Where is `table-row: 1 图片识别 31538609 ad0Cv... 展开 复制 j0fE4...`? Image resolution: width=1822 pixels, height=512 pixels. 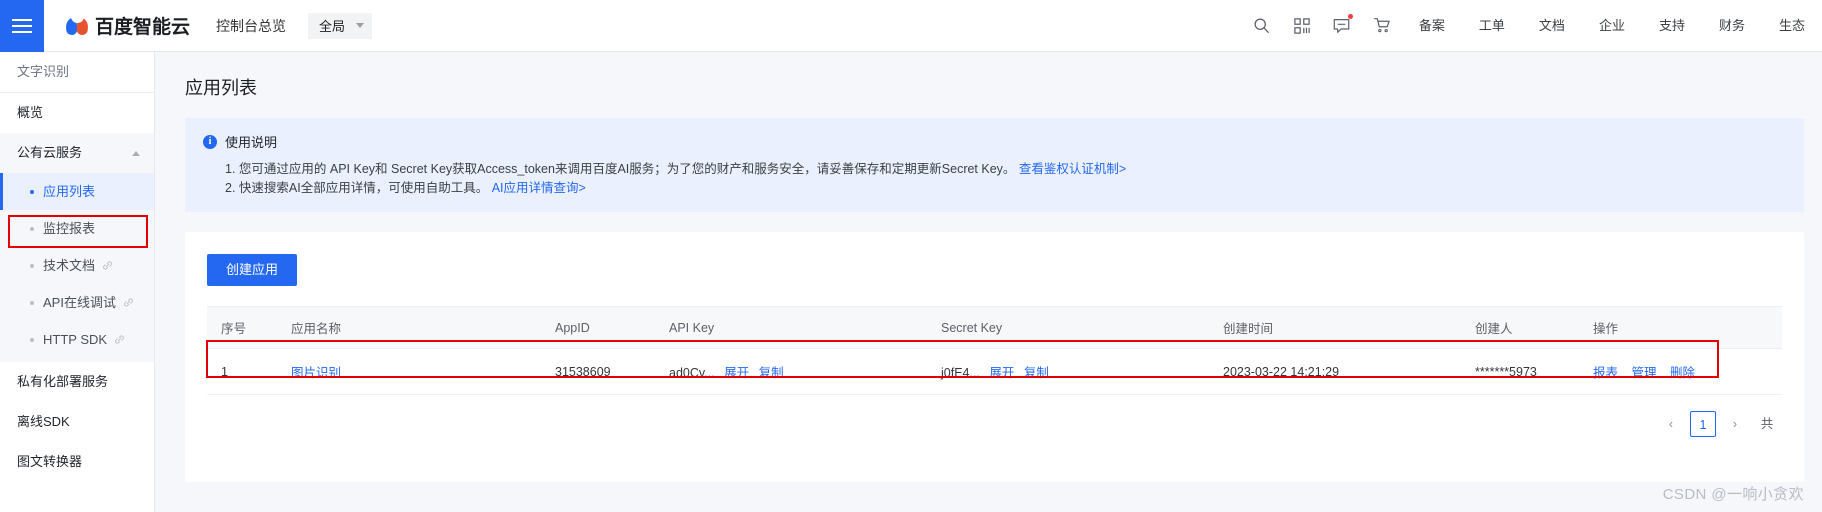 table-row: 1 图片识别 31538609 ad0Cv... 展开 复制 j0fE4... is located at coordinates (994, 371).